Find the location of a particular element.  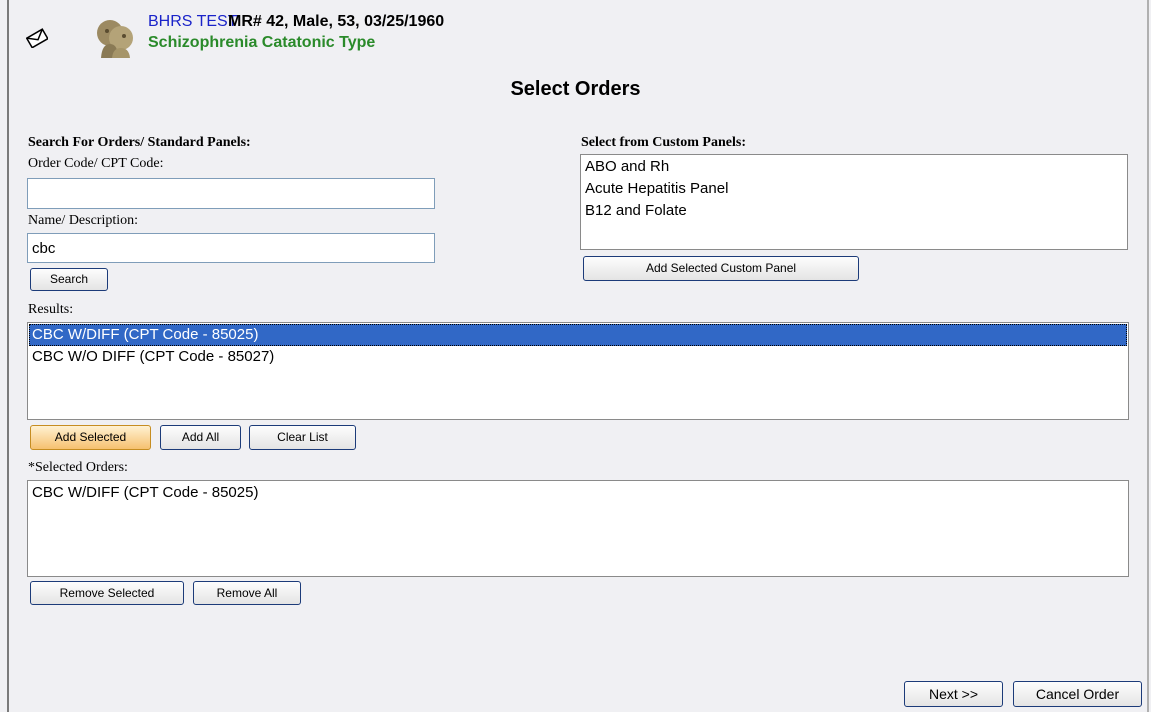

patient-name: BHRS TEST is located at coordinates (193, 22).